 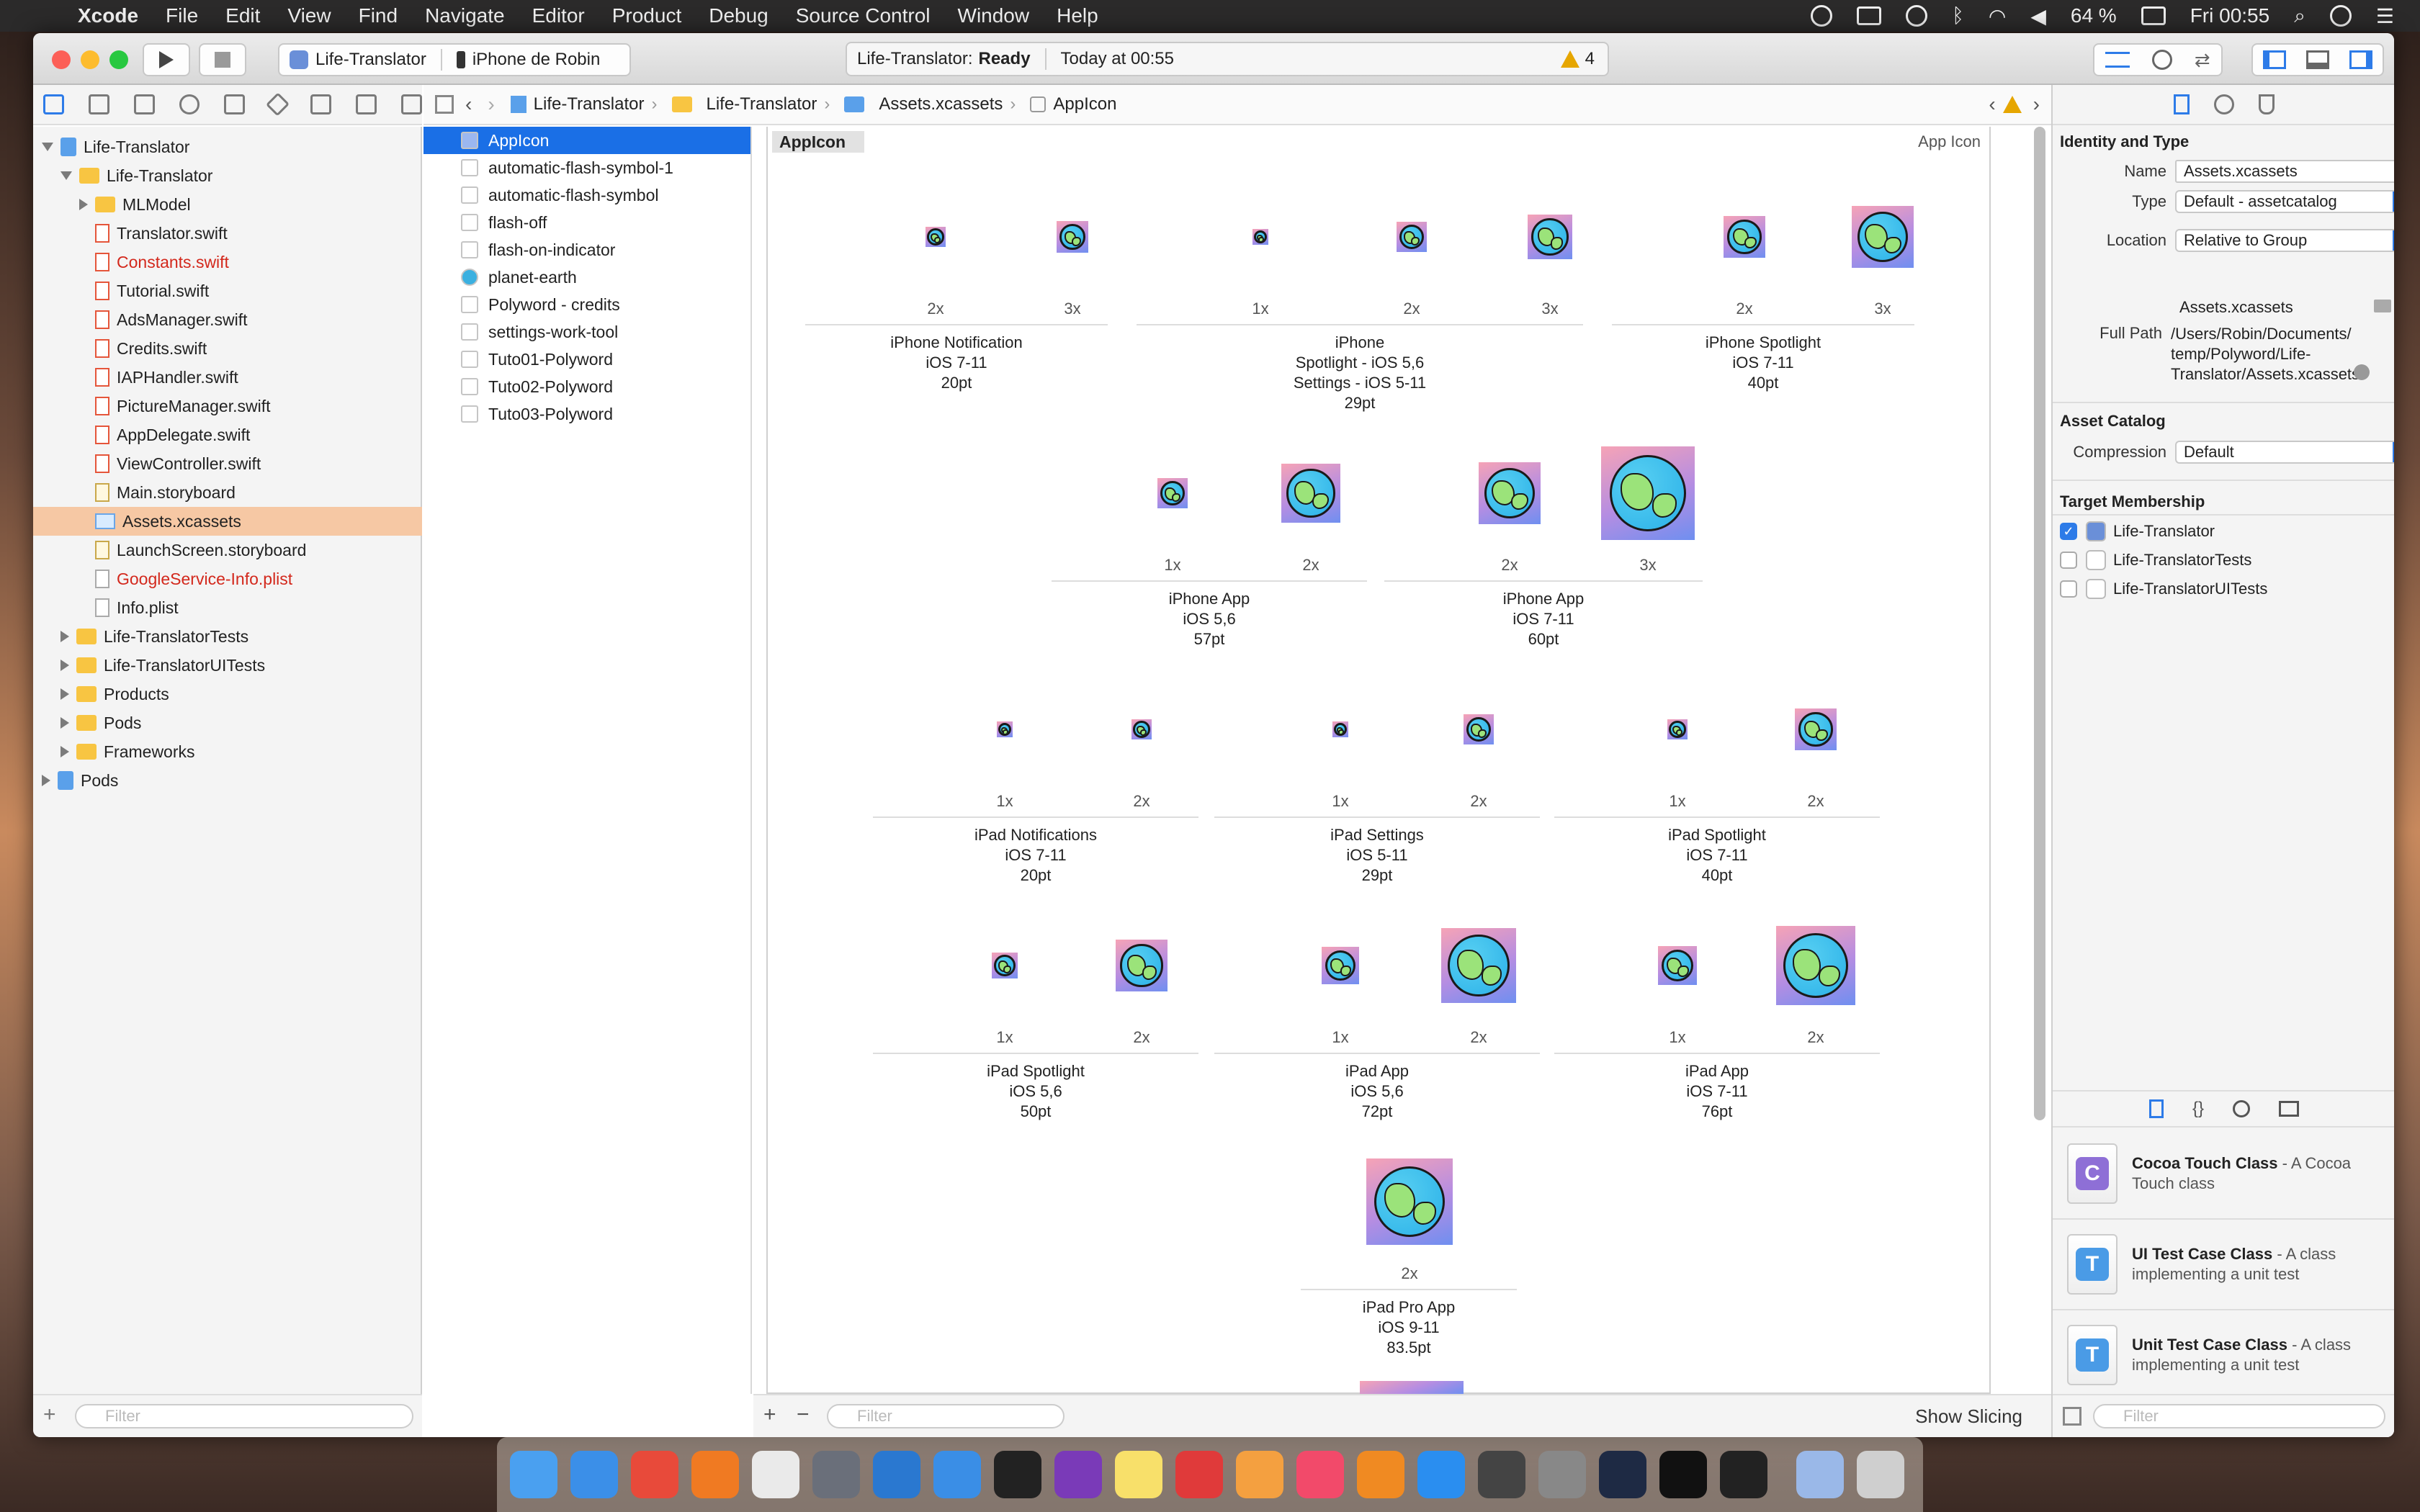 What do you see at coordinates (228, 492) in the screenshot?
I see `navigator-row: Main.storyboard` at bounding box center [228, 492].